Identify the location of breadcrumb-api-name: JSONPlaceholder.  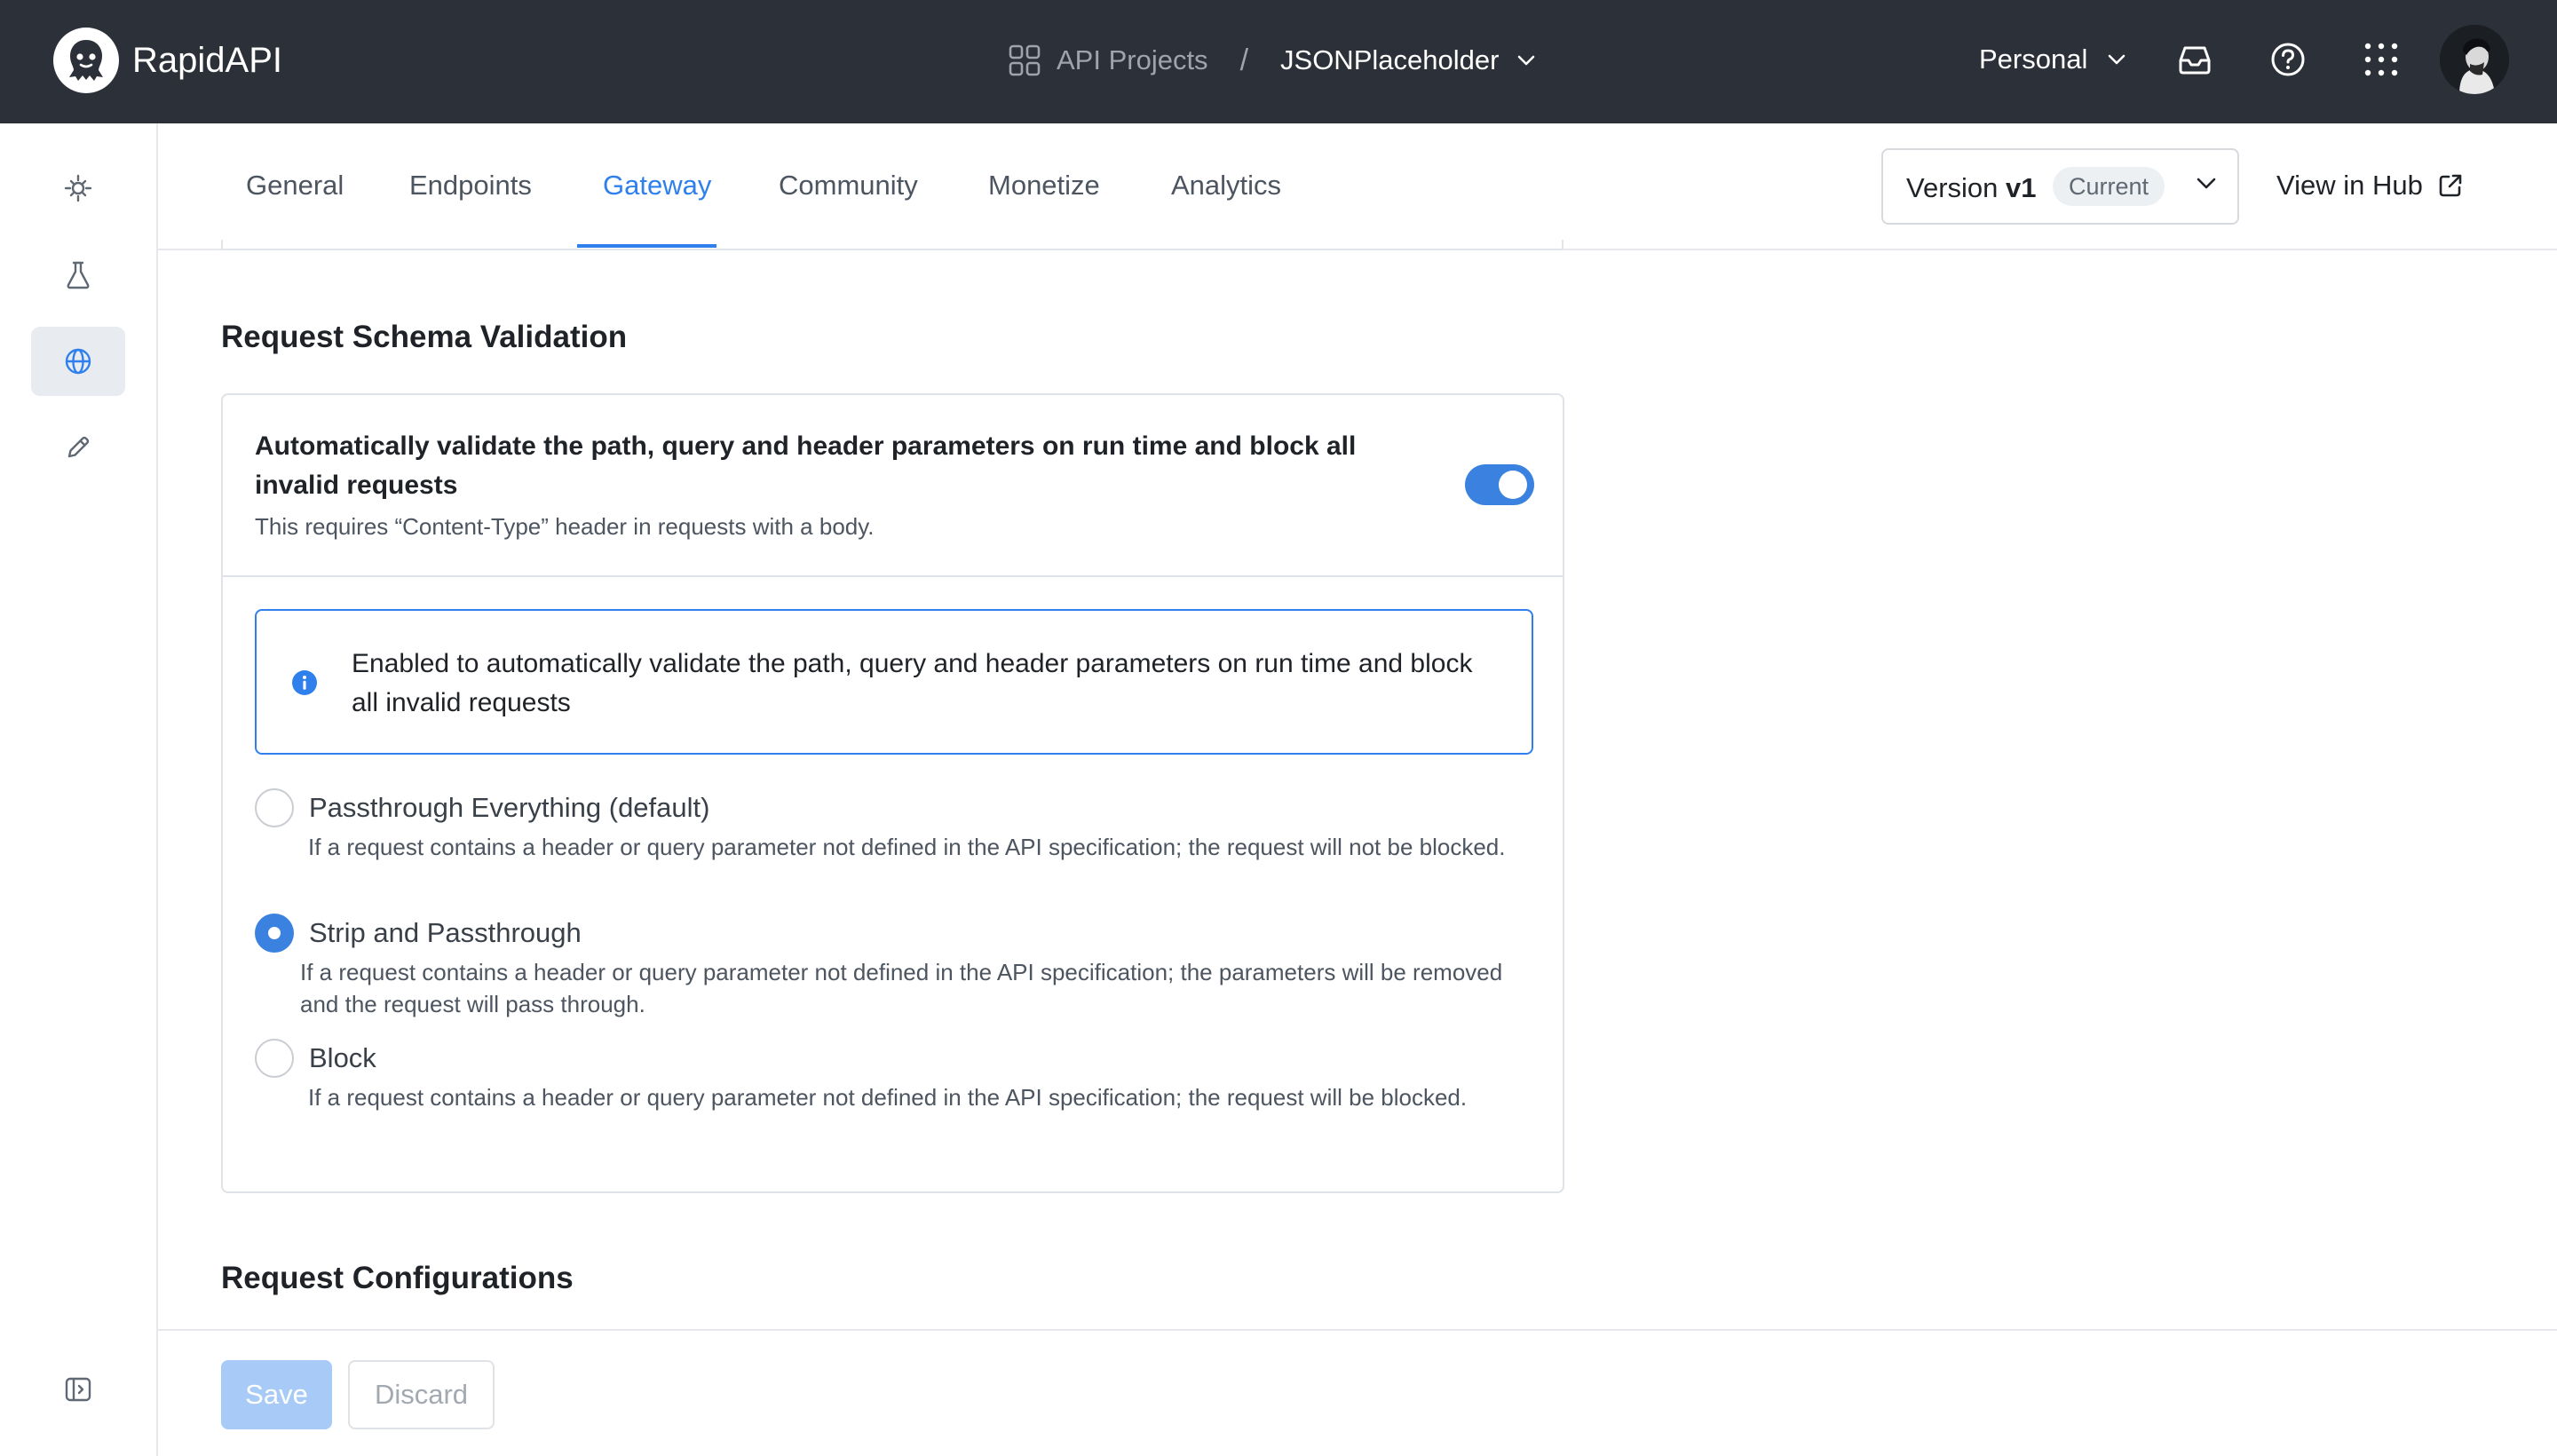
(1389, 60).